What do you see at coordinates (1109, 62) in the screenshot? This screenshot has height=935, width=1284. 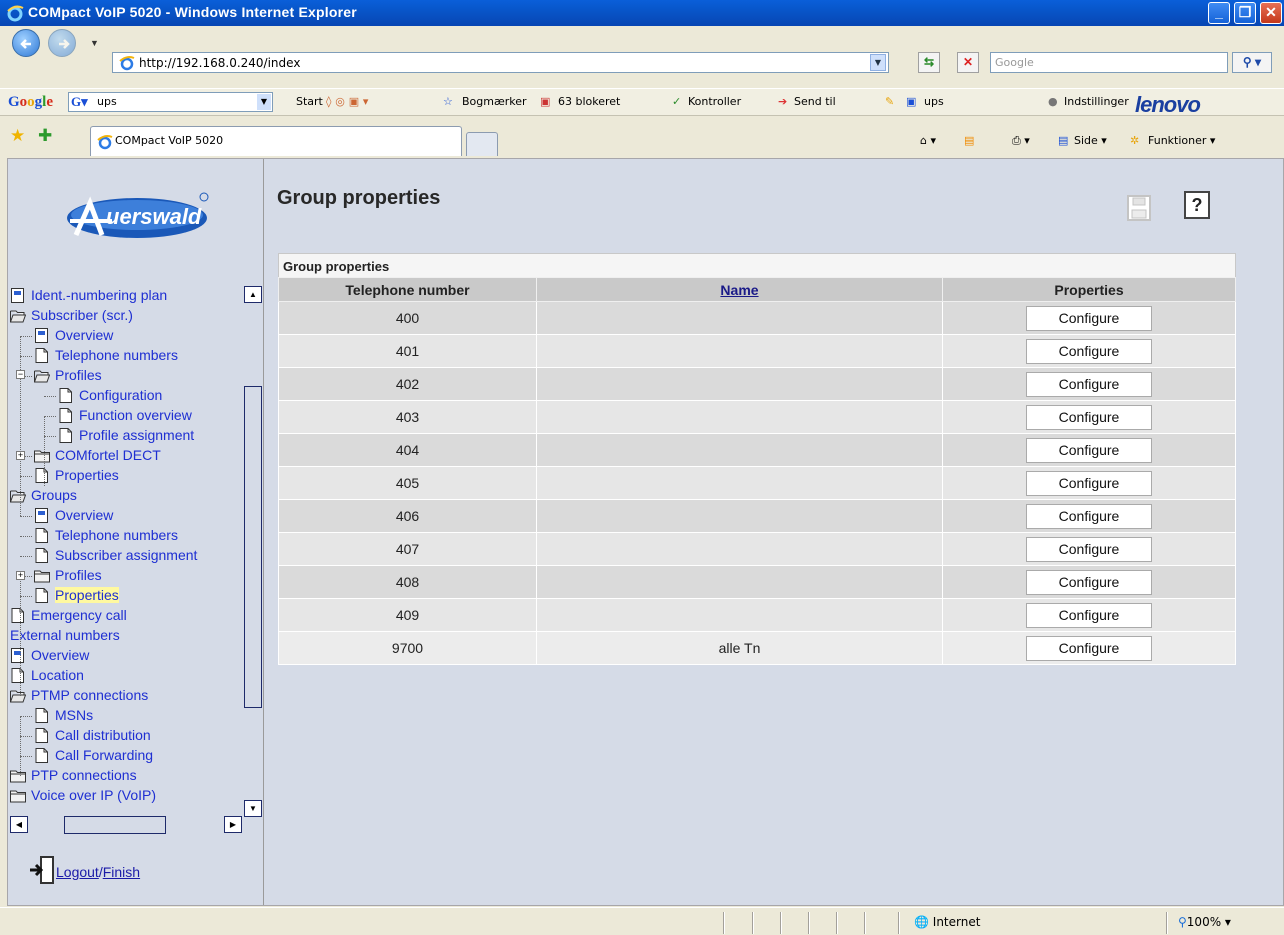 I see `search-input: Google` at bounding box center [1109, 62].